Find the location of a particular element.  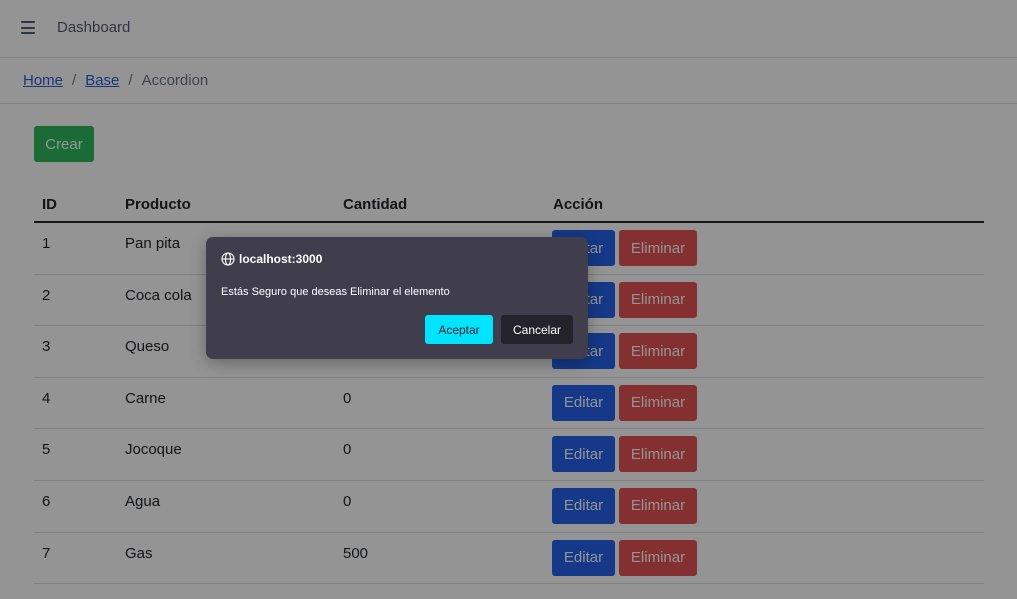

cancel-button: Cancelar is located at coordinates (537, 329).